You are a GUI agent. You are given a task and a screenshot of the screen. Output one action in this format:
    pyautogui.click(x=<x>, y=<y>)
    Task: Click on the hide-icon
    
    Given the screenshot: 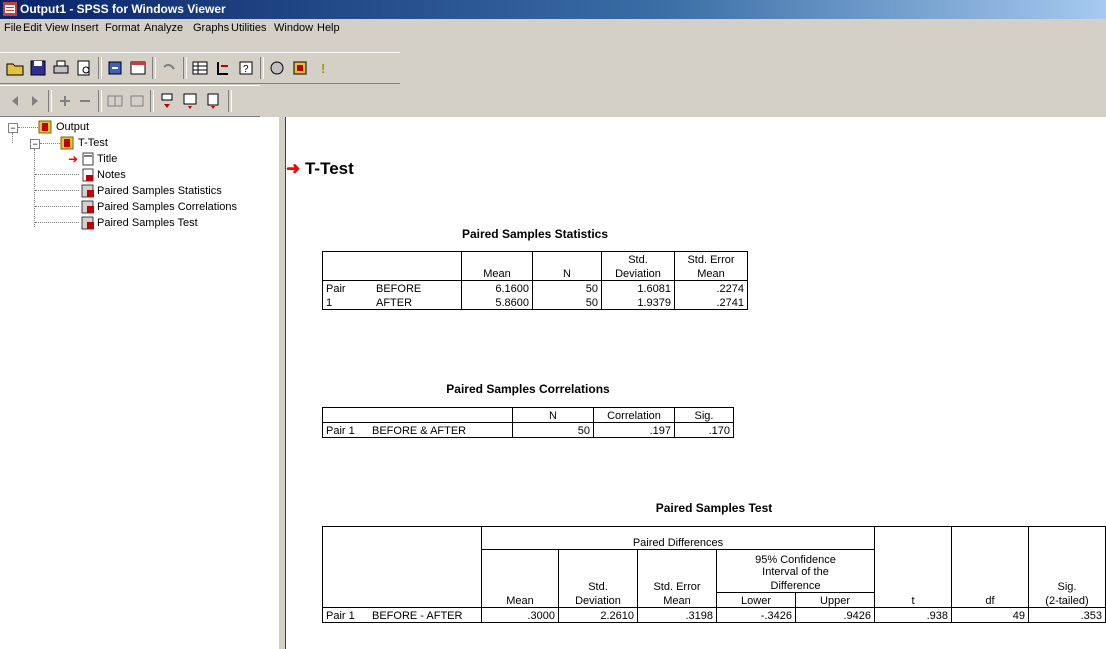 What is the action you would take?
    pyautogui.click(x=137, y=101)
    